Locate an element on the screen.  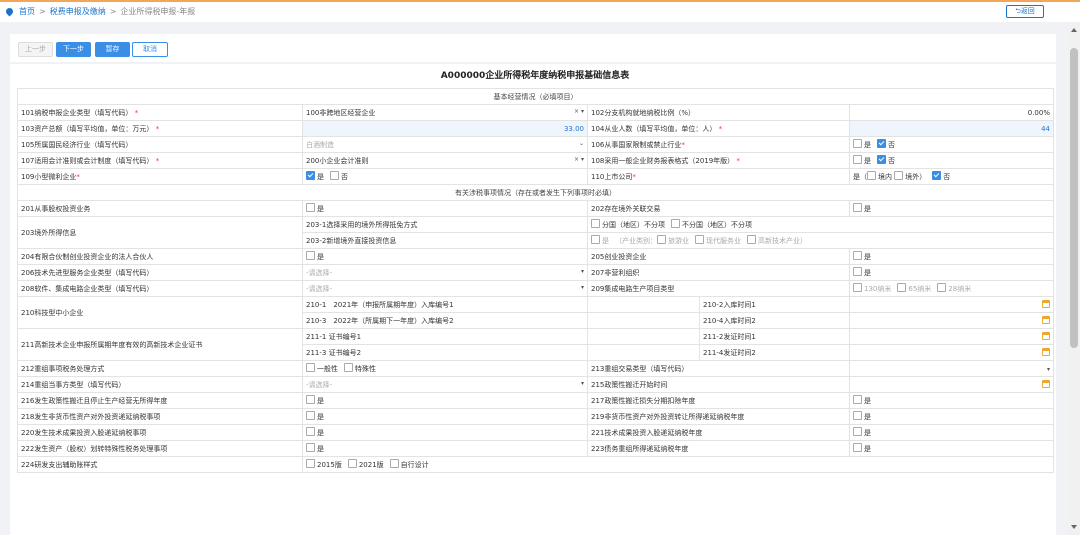
scroll-up-icon is located at coordinates (1074, 30).